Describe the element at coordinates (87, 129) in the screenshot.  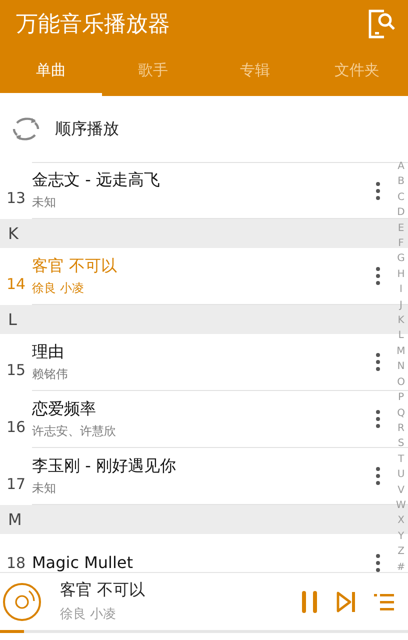
I see `play-mode-button: 顺序播放` at that location.